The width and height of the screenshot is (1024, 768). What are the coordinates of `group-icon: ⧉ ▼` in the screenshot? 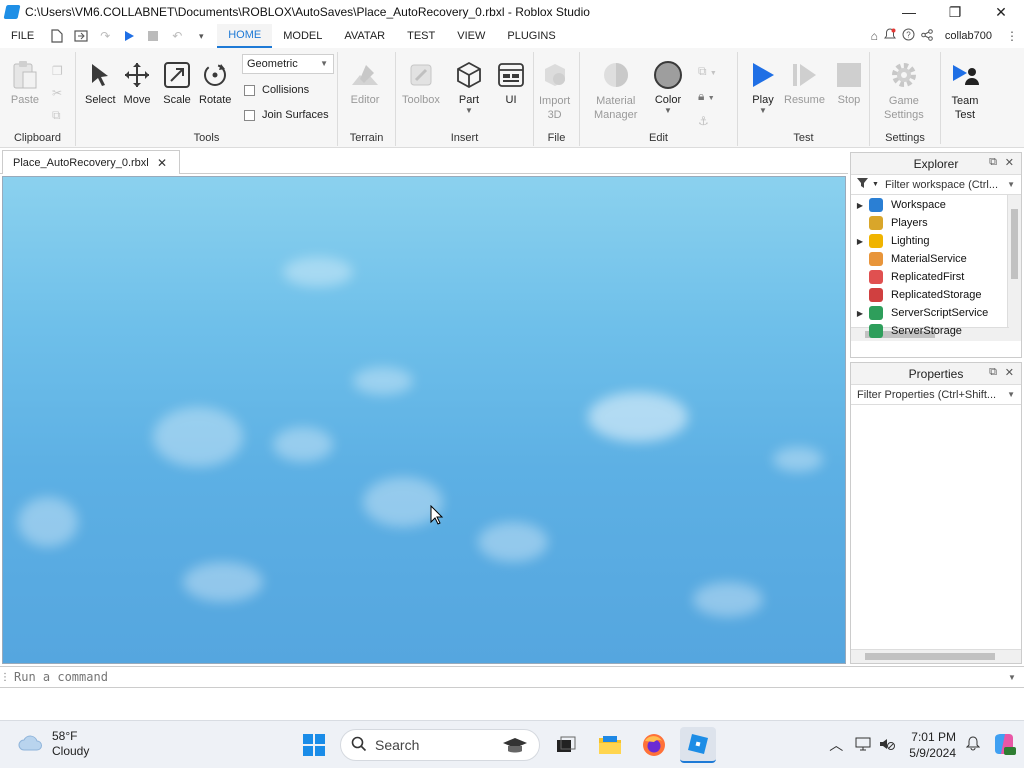 It's located at (707, 72).